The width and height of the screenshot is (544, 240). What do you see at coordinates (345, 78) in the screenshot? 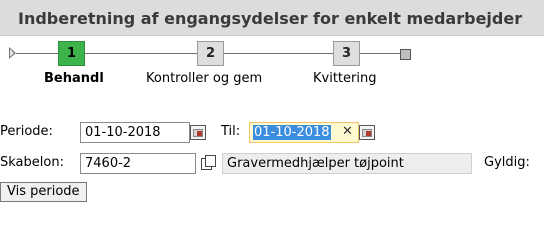
I see `wizard-step-3-label: Kvittering` at bounding box center [345, 78].